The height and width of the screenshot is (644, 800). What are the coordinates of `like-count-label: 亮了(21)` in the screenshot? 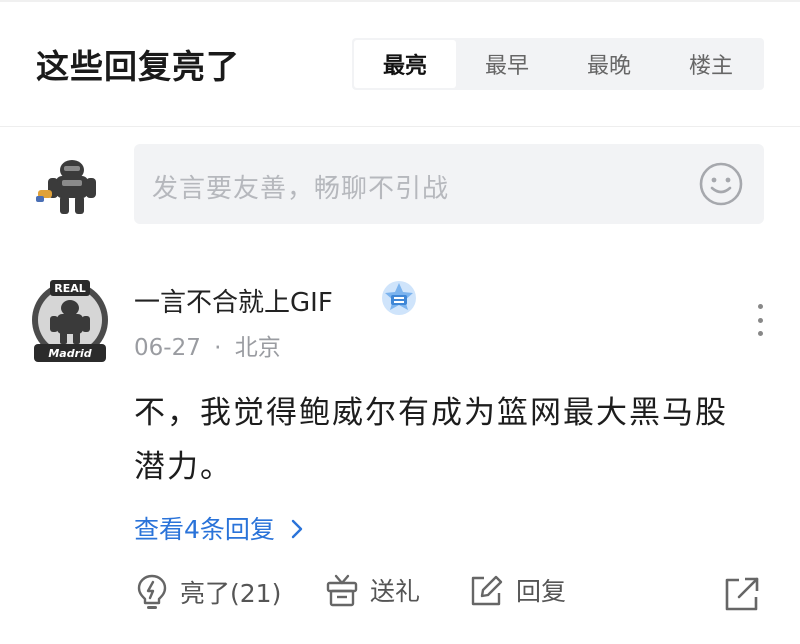 It's located at (231, 593).